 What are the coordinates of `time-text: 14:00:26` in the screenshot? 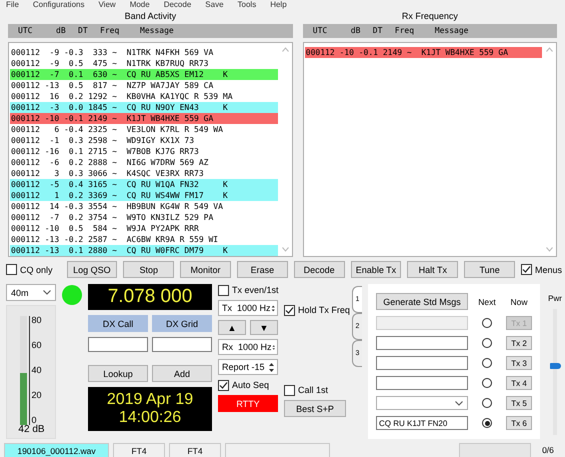 It's located at (150, 418).